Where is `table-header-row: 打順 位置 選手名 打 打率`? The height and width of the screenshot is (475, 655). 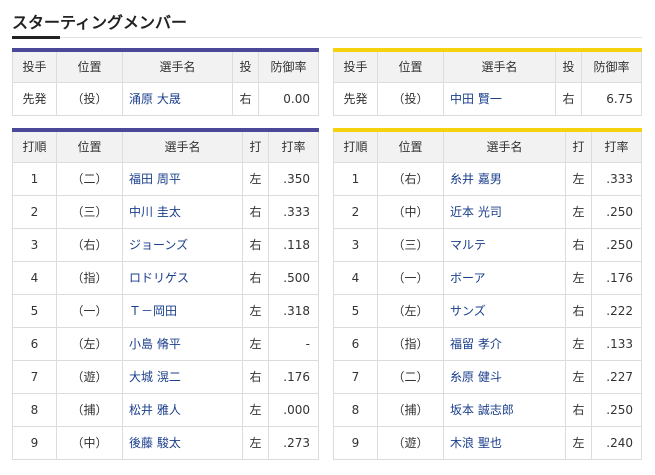 table-header-row: 打順 位置 選手名 打 打率 is located at coordinates (165, 146).